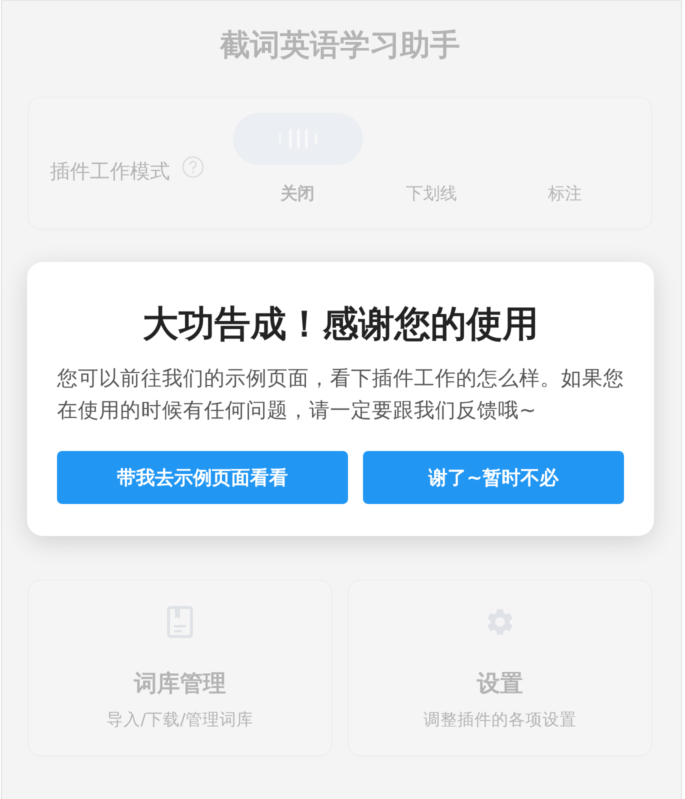  What do you see at coordinates (180, 668) in the screenshot?
I see `feature-card: 词库管理 导入/下载/管理词库` at bounding box center [180, 668].